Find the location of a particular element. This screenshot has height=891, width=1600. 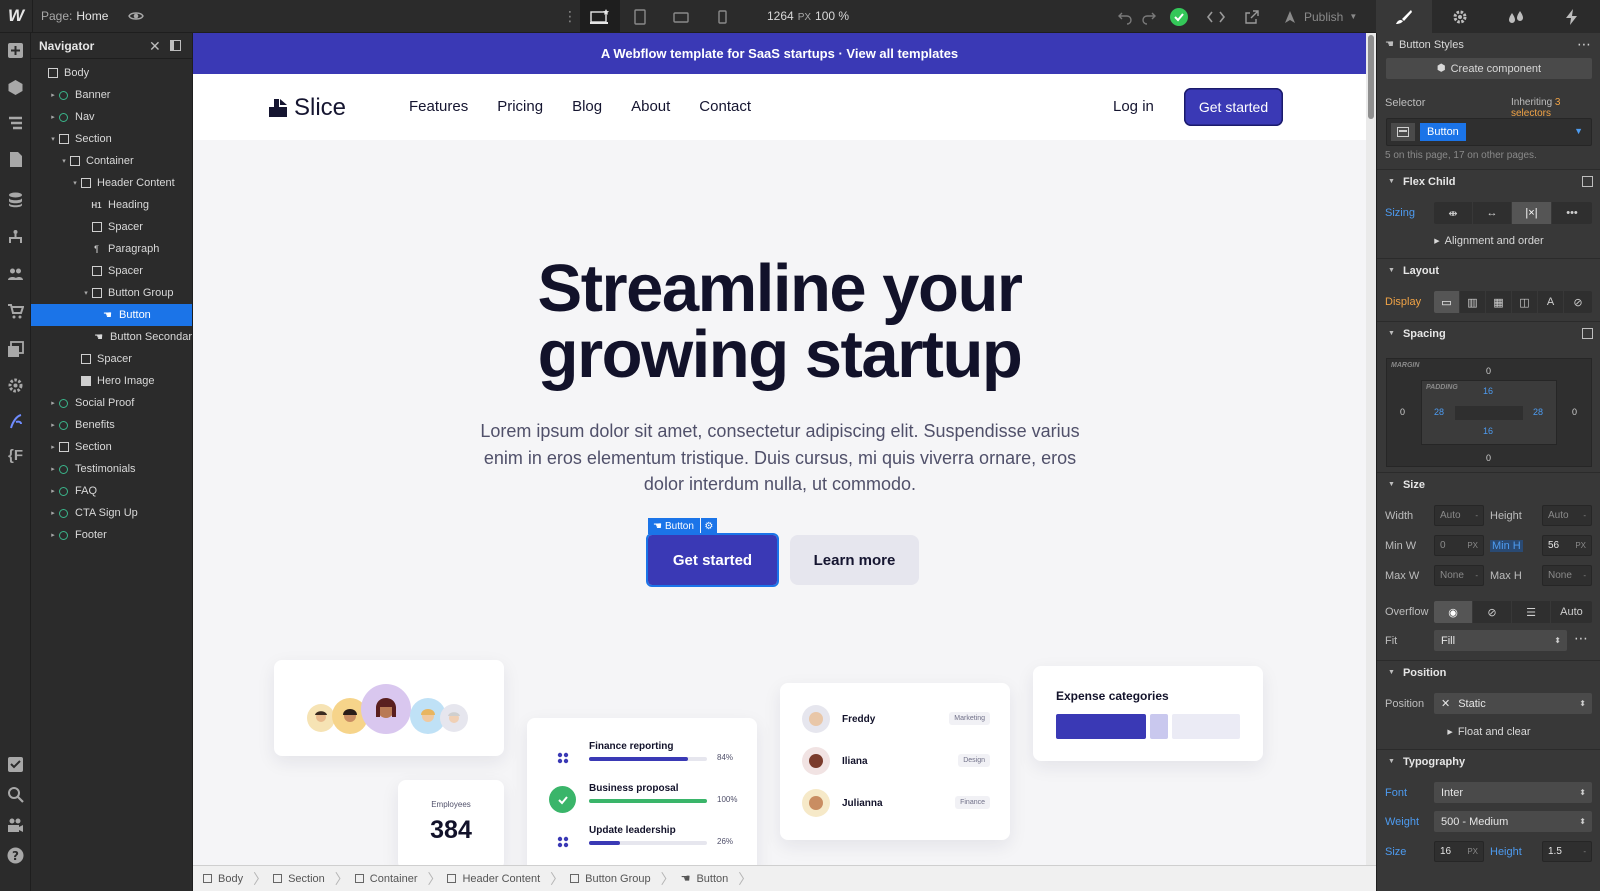

video-tutorials-icon is located at coordinates (15, 825).